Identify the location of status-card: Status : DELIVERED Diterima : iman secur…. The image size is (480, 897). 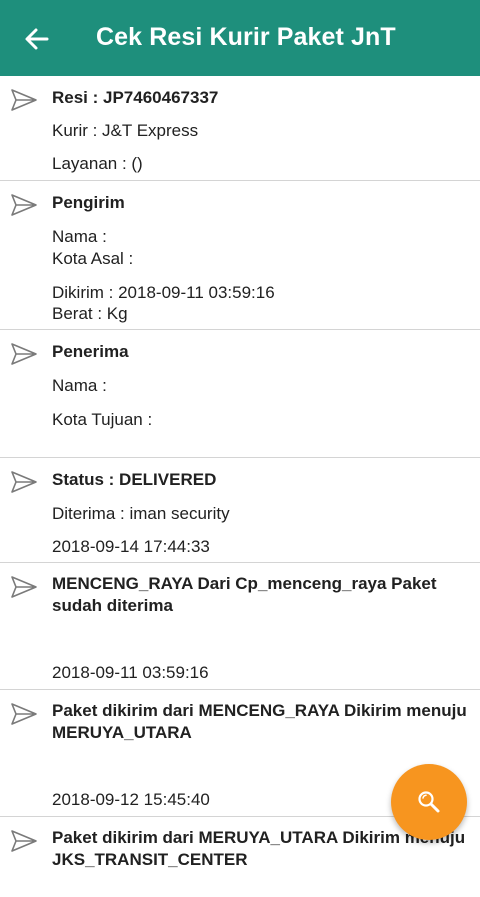
(240, 510).